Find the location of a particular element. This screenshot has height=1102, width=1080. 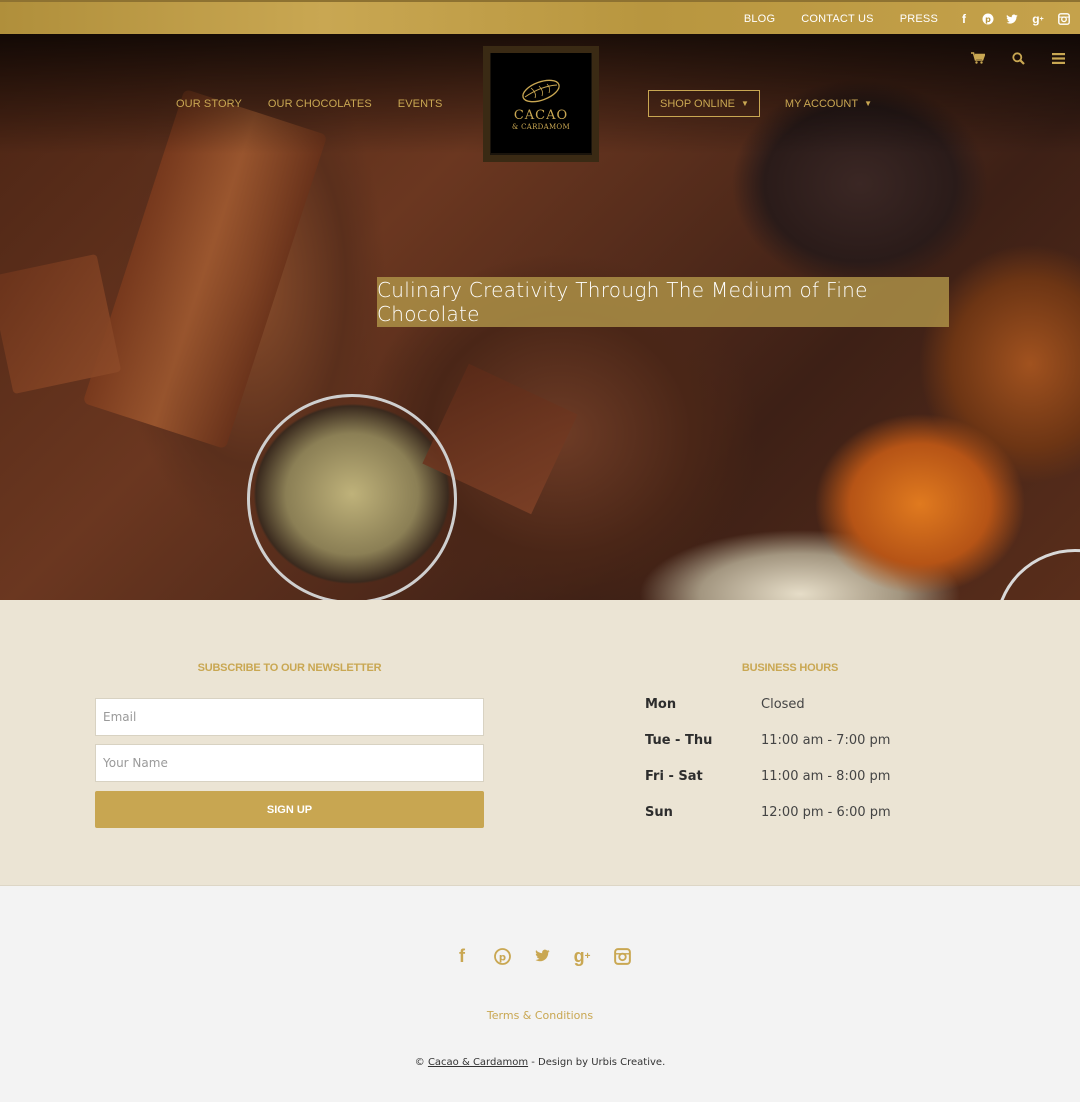

sign-up-button: SIGN UP is located at coordinates (289, 809).